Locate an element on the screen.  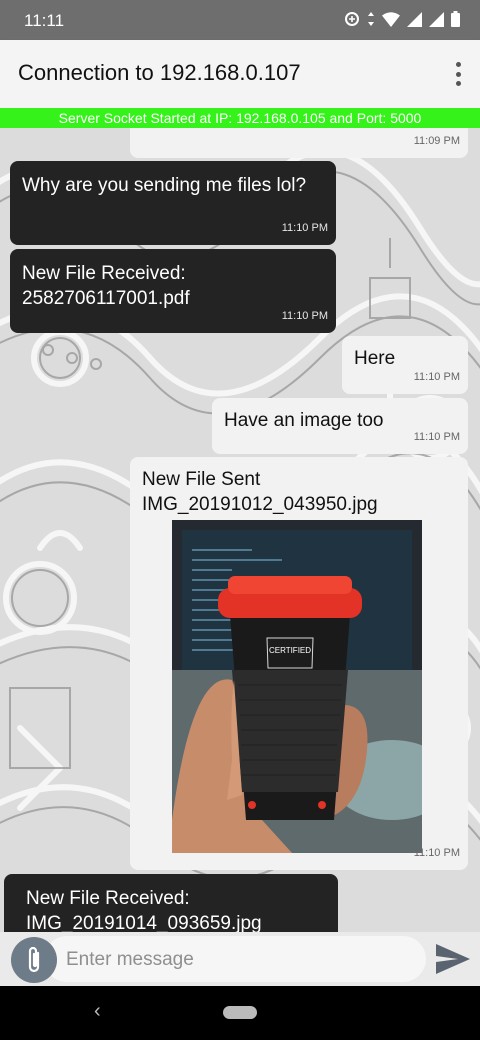
send-button is located at coordinates (453, 959).